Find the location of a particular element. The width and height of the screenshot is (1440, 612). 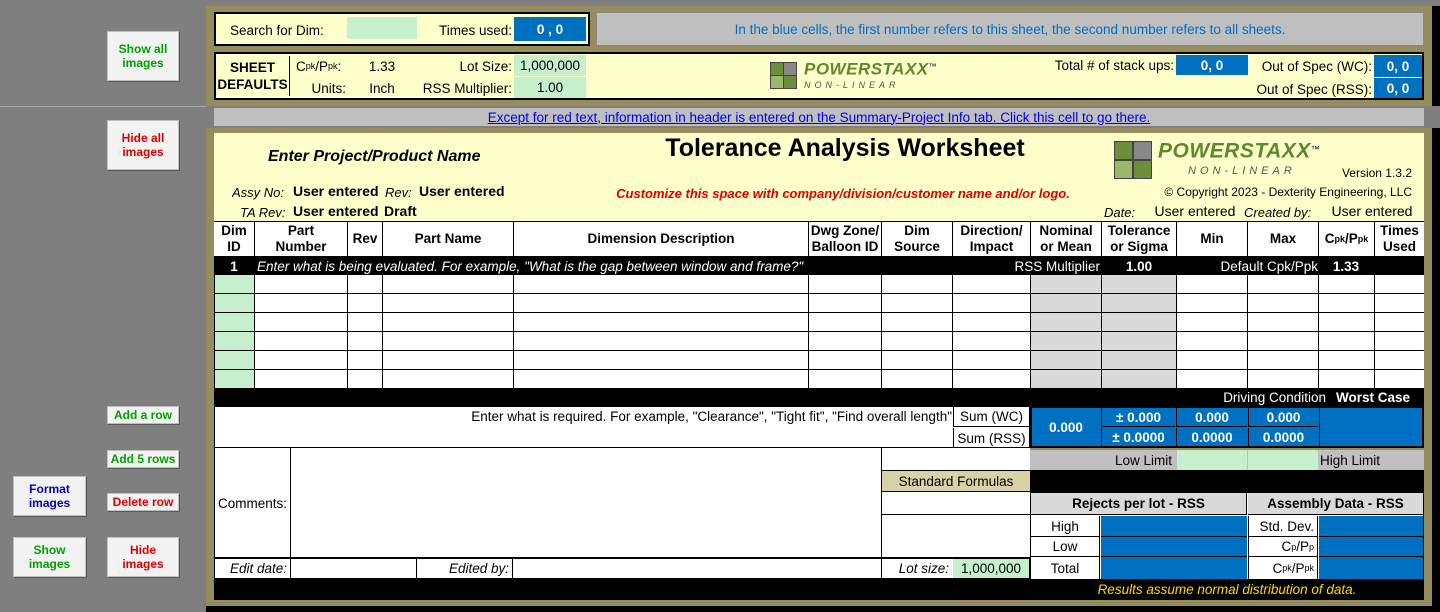

date-value: User entered is located at coordinates (1195, 211).